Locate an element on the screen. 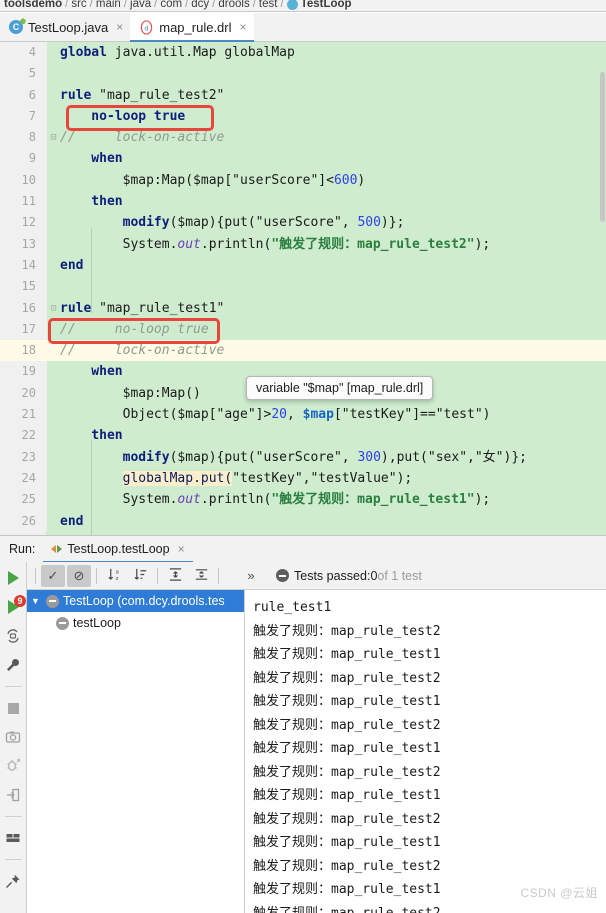 The width and height of the screenshot is (606, 913). line-code: global java.util.Map globalMap is located at coordinates (333, 52).